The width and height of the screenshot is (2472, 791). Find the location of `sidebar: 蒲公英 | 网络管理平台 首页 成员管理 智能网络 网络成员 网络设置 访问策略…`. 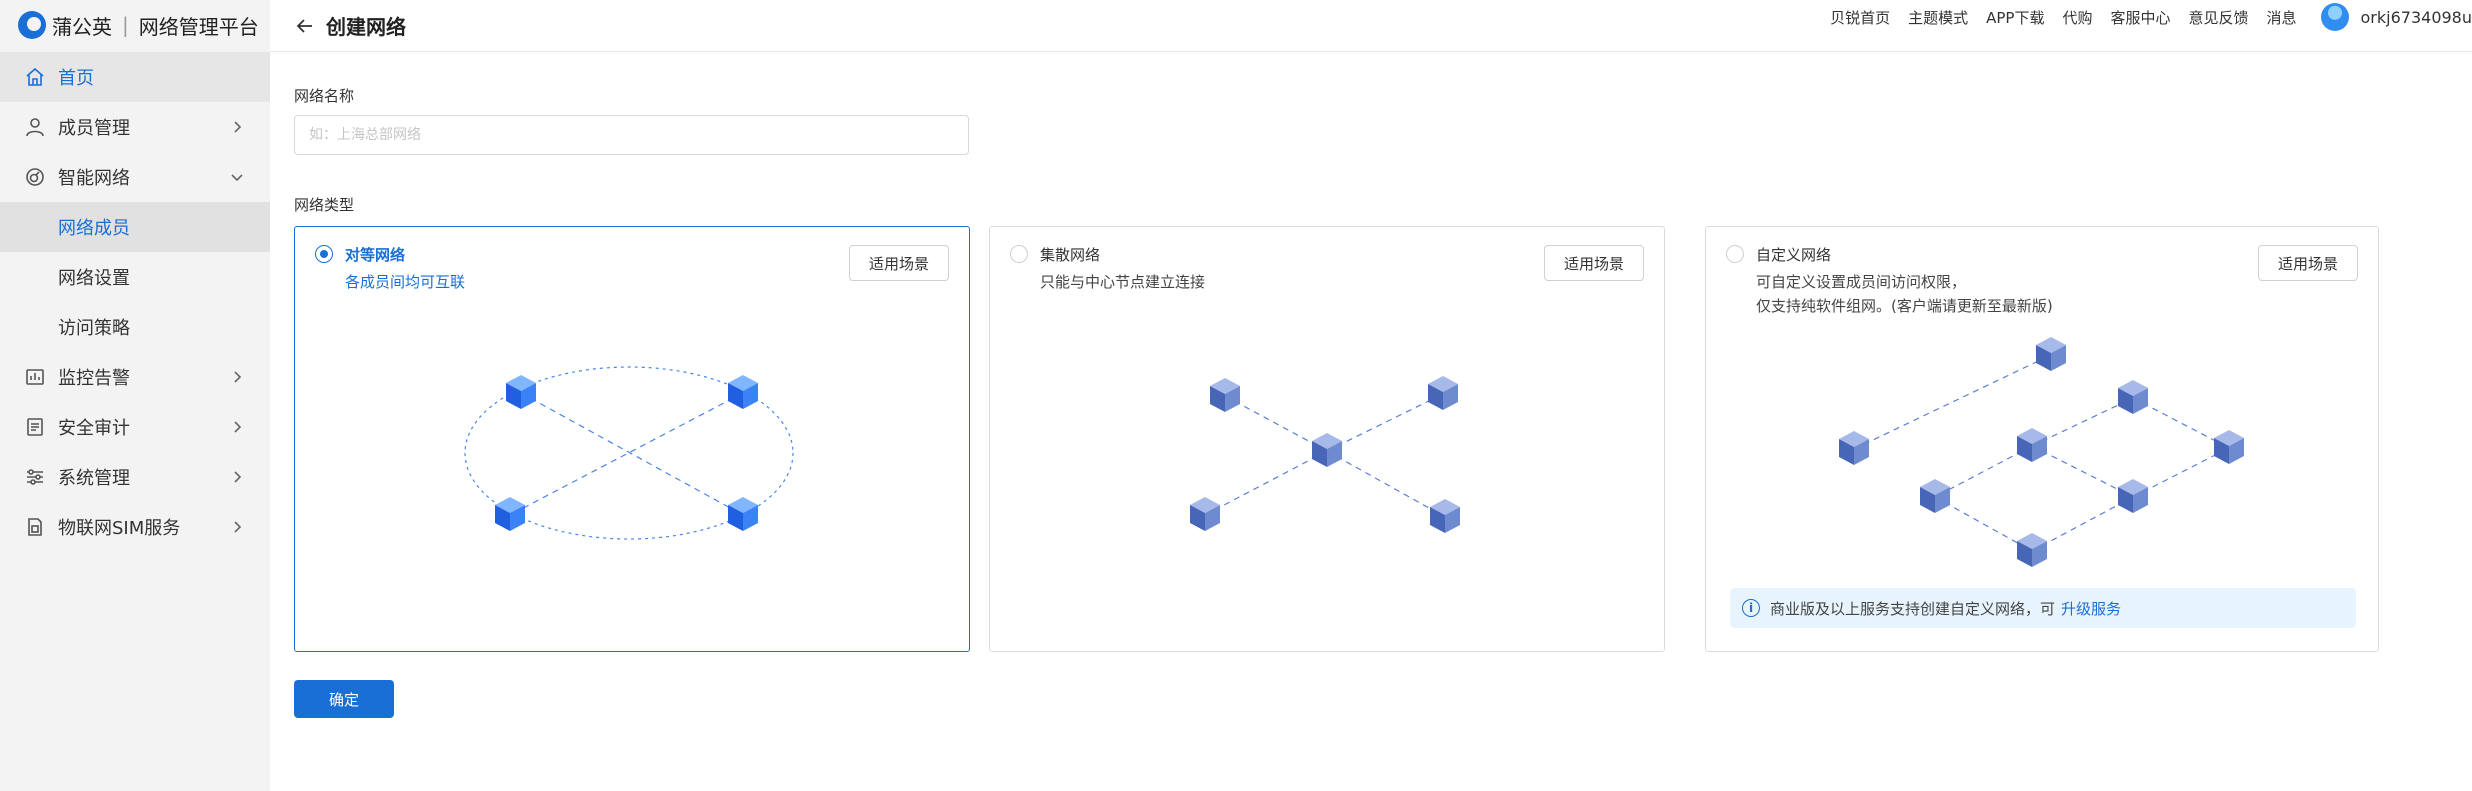

sidebar: 蒲公英 | 网络管理平台 首页 成员管理 智能网络 网络成员 网络设置 访问策略… is located at coordinates (135, 395).